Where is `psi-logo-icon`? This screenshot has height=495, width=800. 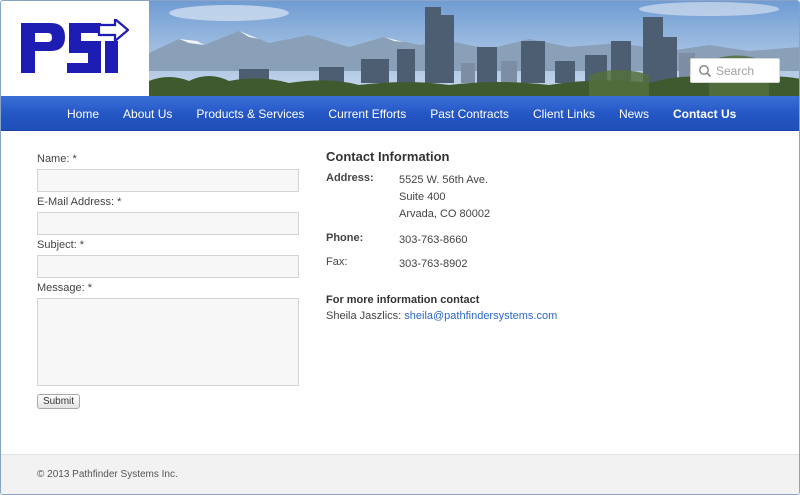 psi-logo-icon is located at coordinates (75, 46).